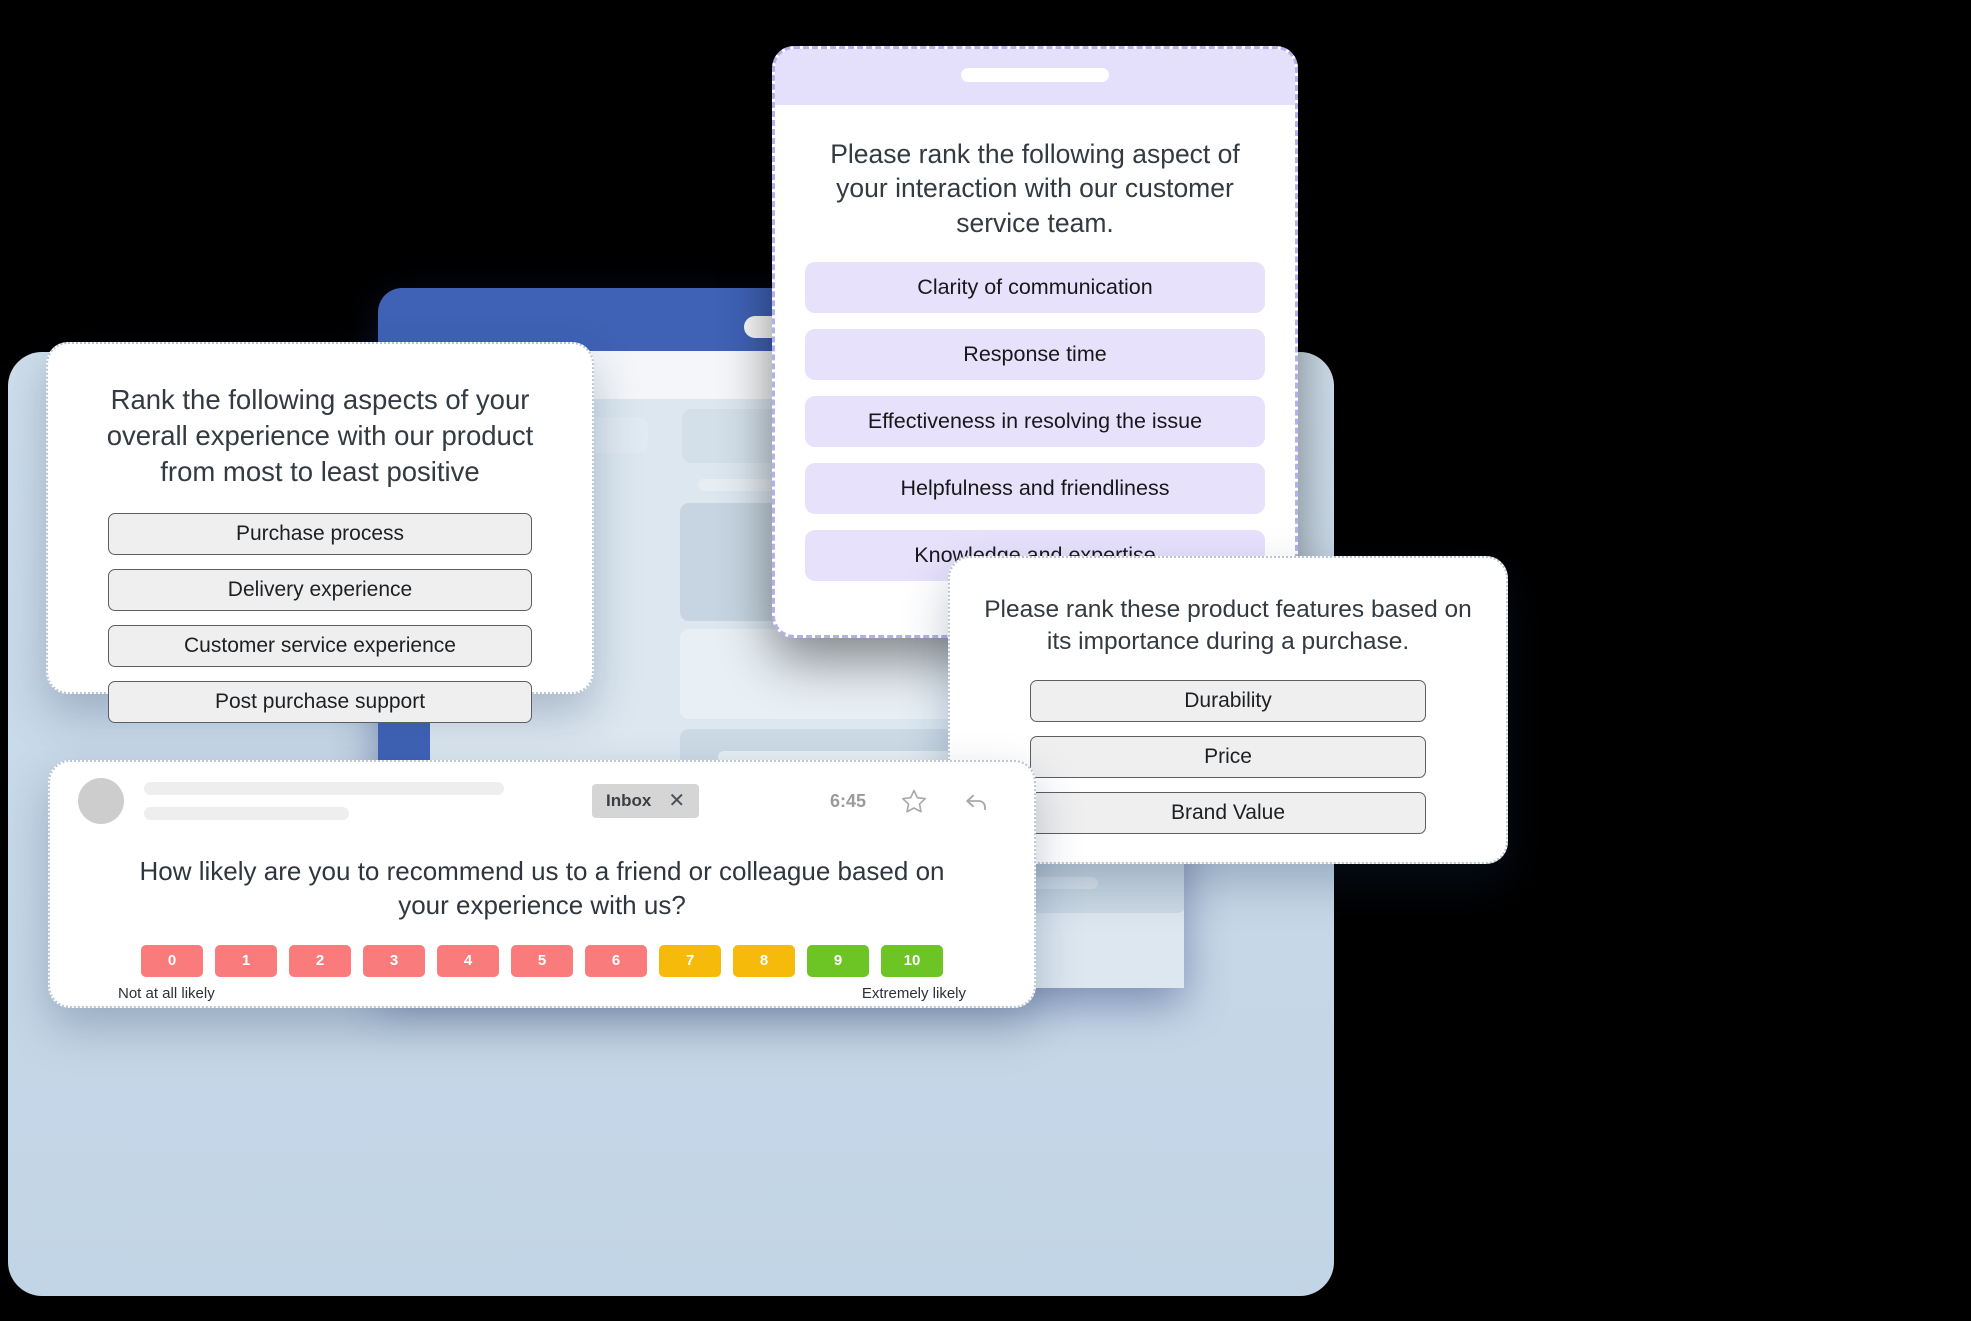 The height and width of the screenshot is (1321, 1971). I want to click on phone-speaker-icon, so click(1035, 75).